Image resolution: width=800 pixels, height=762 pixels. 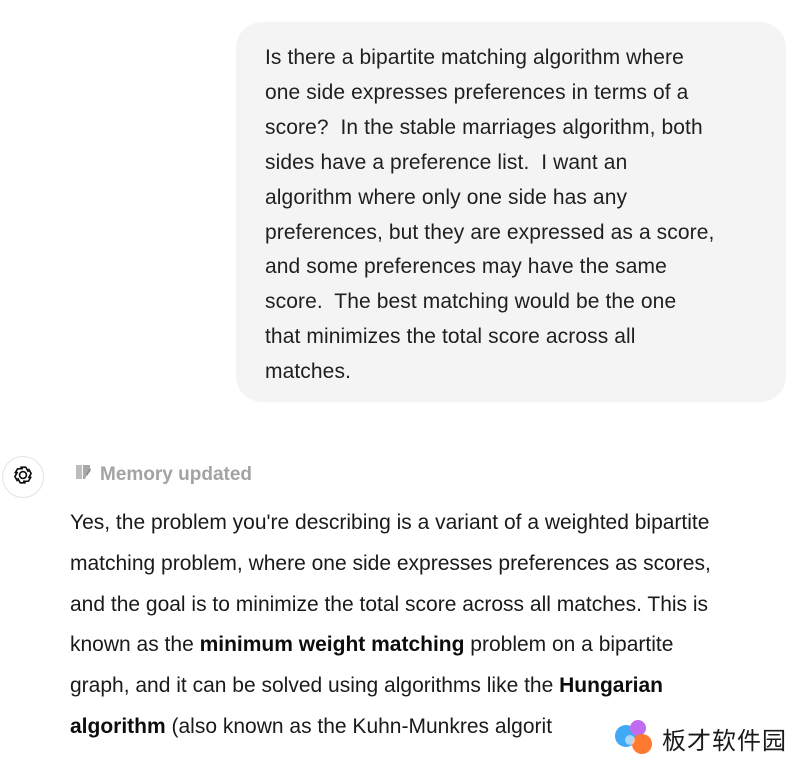 What do you see at coordinates (724, 740) in the screenshot?
I see `watermark-text: 板才软件园` at bounding box center [724, 740].